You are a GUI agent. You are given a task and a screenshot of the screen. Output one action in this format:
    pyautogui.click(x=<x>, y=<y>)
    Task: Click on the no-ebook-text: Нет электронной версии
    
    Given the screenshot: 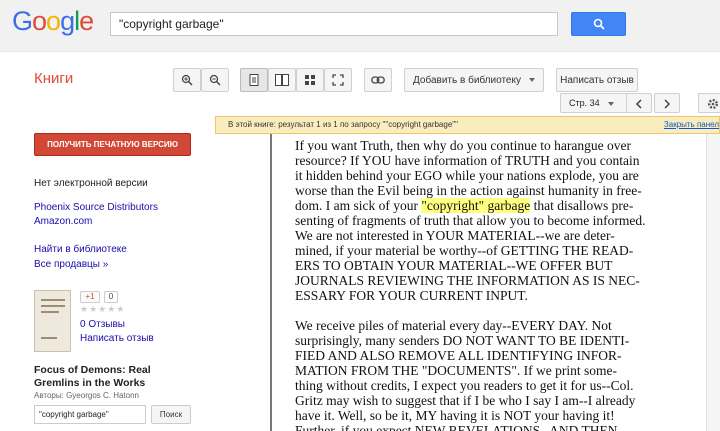 What is the action you would take?
    pyautogui.click(x=91, y=183)
    